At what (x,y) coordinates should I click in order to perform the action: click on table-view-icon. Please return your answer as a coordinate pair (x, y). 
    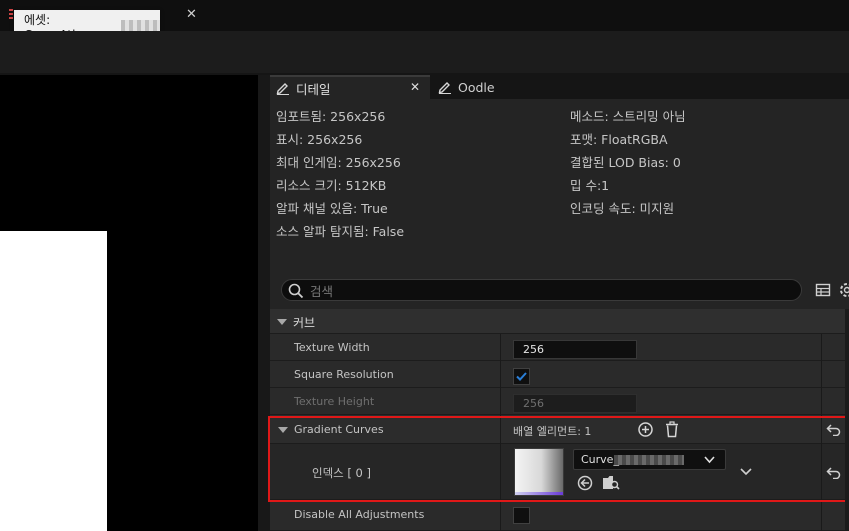
    Looking at the image, I should click on (823, 290).